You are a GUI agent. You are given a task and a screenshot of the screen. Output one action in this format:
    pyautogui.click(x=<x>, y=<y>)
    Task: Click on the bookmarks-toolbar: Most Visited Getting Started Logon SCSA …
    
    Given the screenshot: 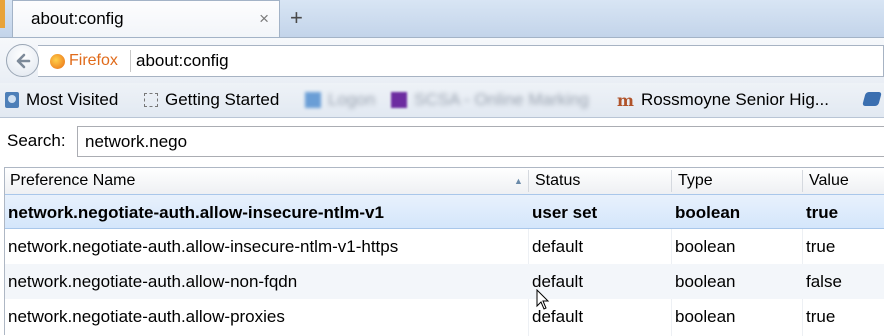 What is the action you would take?
    pyautogui.click(x=442, y=100)
    